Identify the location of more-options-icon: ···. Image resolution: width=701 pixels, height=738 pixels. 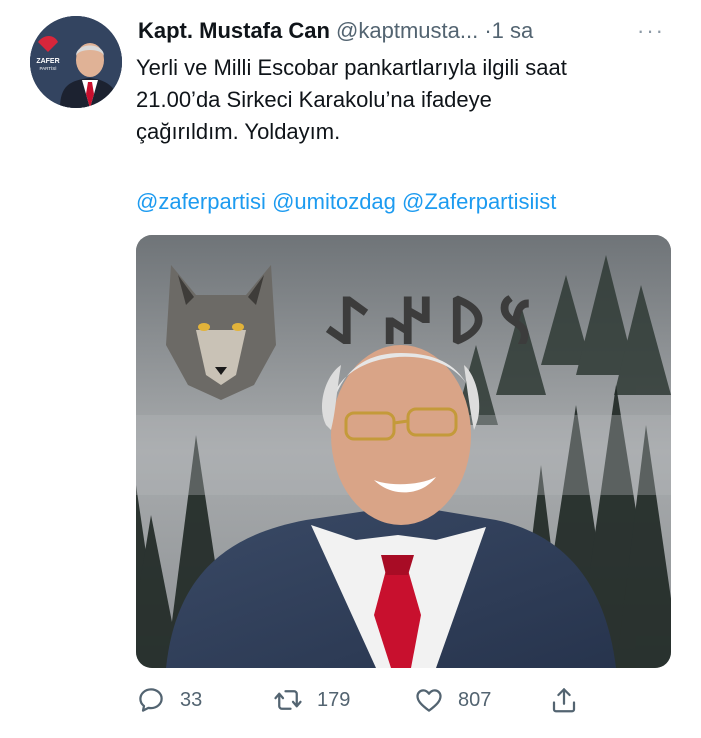
(651, 31).